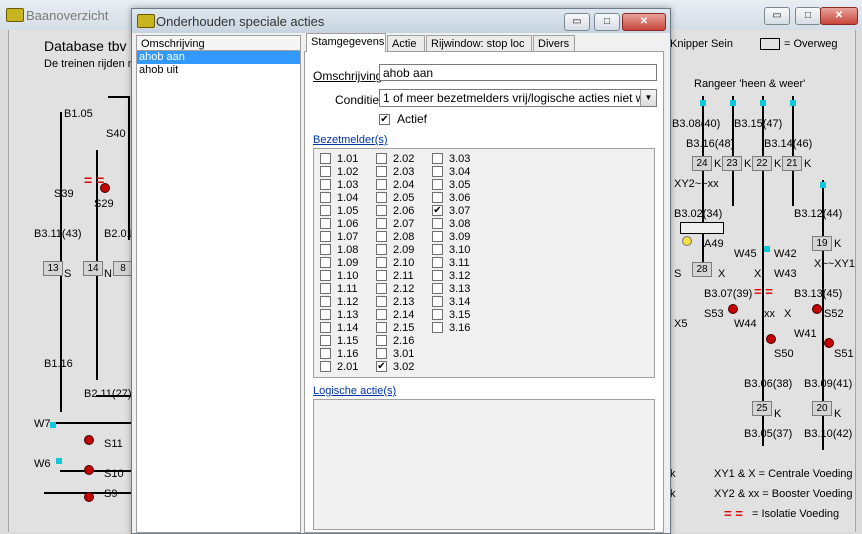 The height and width of the screenshot is (534, 862). What do you see at coordinates (395, 159) in the screenshot?
I see `bezetmelder-row: 2.02` at bounding box center [395, 159].